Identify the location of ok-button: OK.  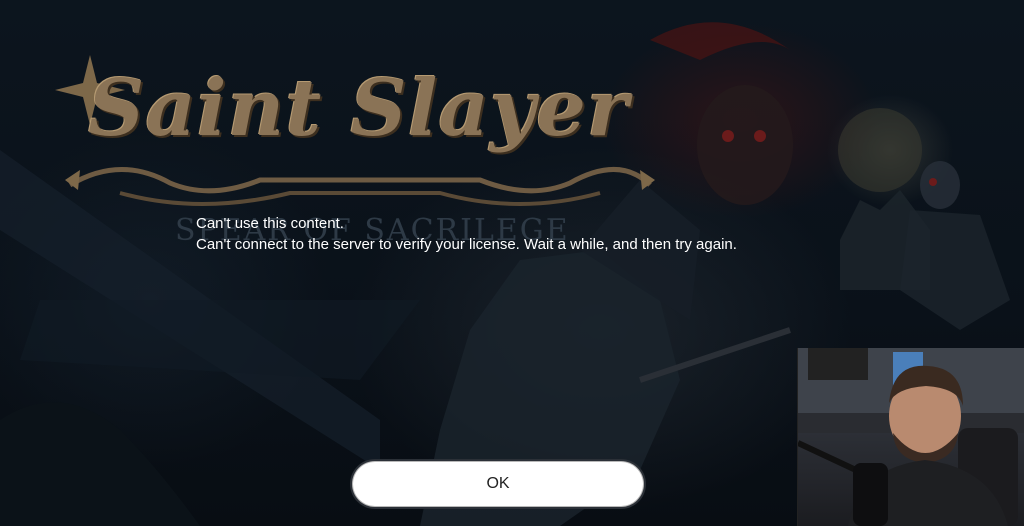
(498, 484).